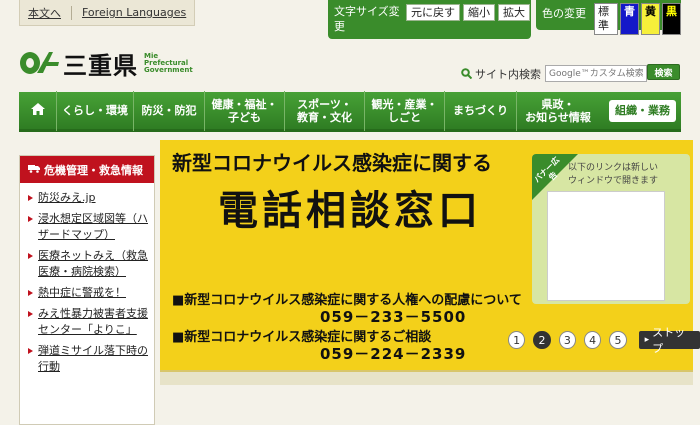  I want to click on list-item: 熱中症に警戒を！, so click(88, 293).